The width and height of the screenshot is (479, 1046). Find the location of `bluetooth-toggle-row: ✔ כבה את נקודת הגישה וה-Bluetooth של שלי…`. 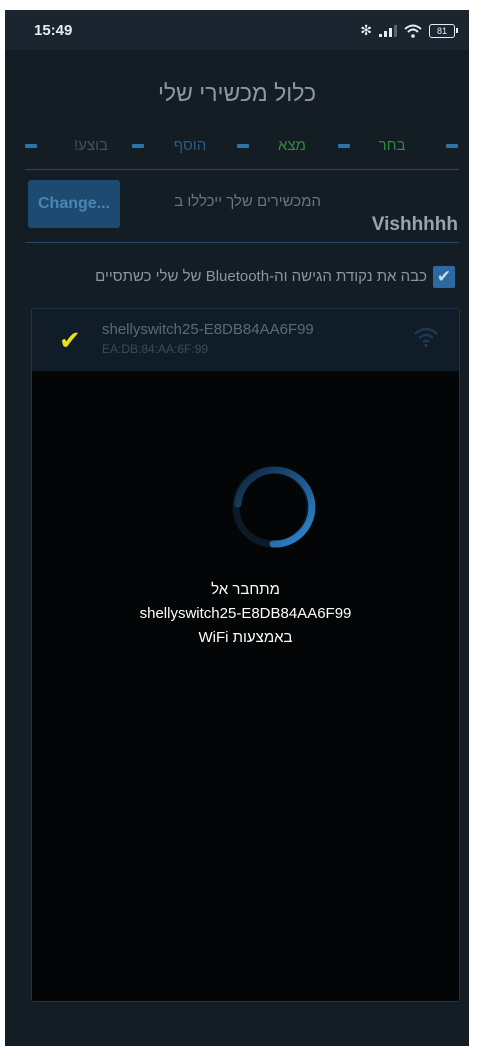

bluetooth-toggle-row: ✔ כבה את נקודת הגישה וה-Bluetooth של שלי… is located at coordinates (240, 280).